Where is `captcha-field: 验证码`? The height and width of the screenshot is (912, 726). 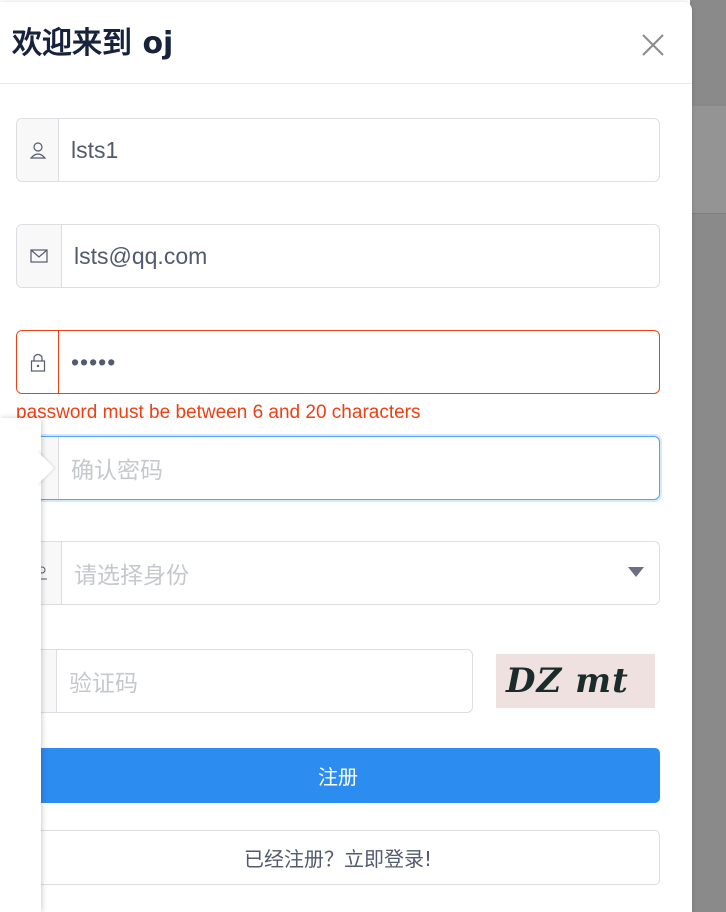
captcha-field: 验证码 is located at coordinates (244, 681).